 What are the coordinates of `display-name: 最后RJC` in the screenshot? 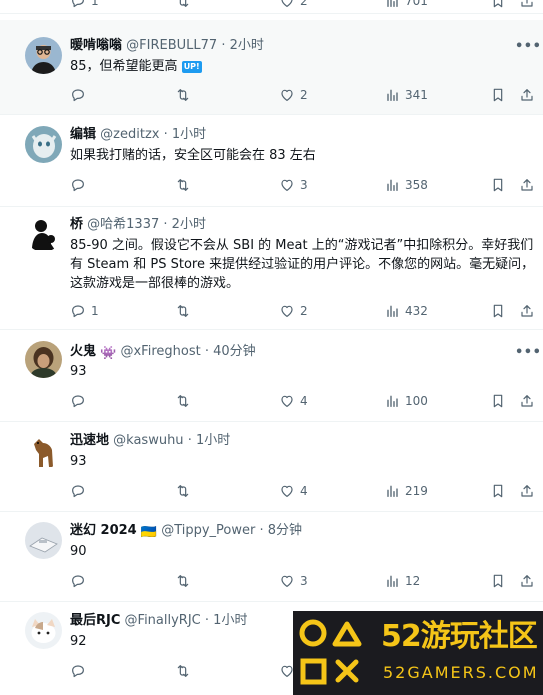 It's located at (95, 620).